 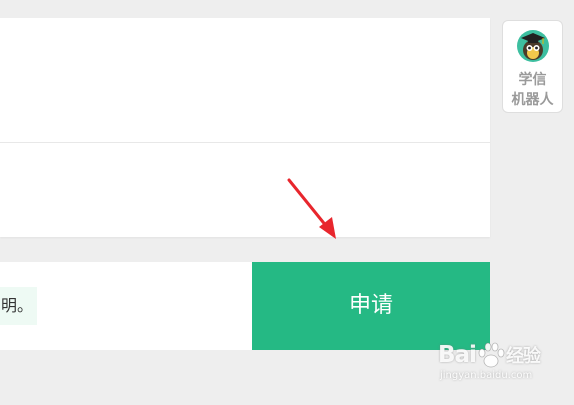 What do you see at coordinates (311, 208) in the screenshot?
I see `red-arrow-icon` at bounding box center [311, 208].